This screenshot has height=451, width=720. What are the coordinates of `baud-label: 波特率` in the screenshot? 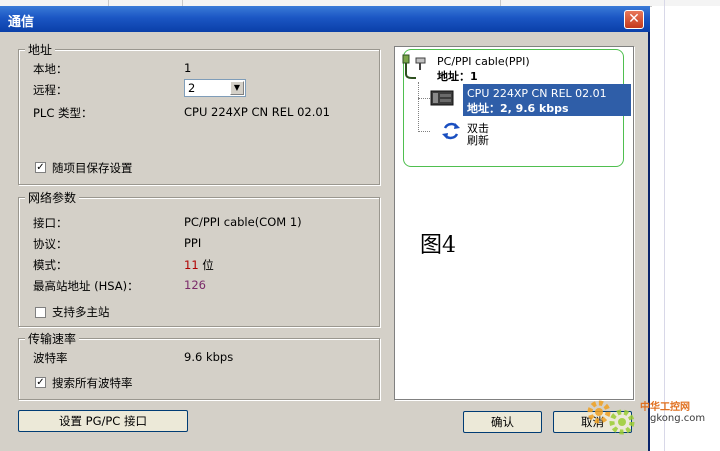 It's located at (50, 358).